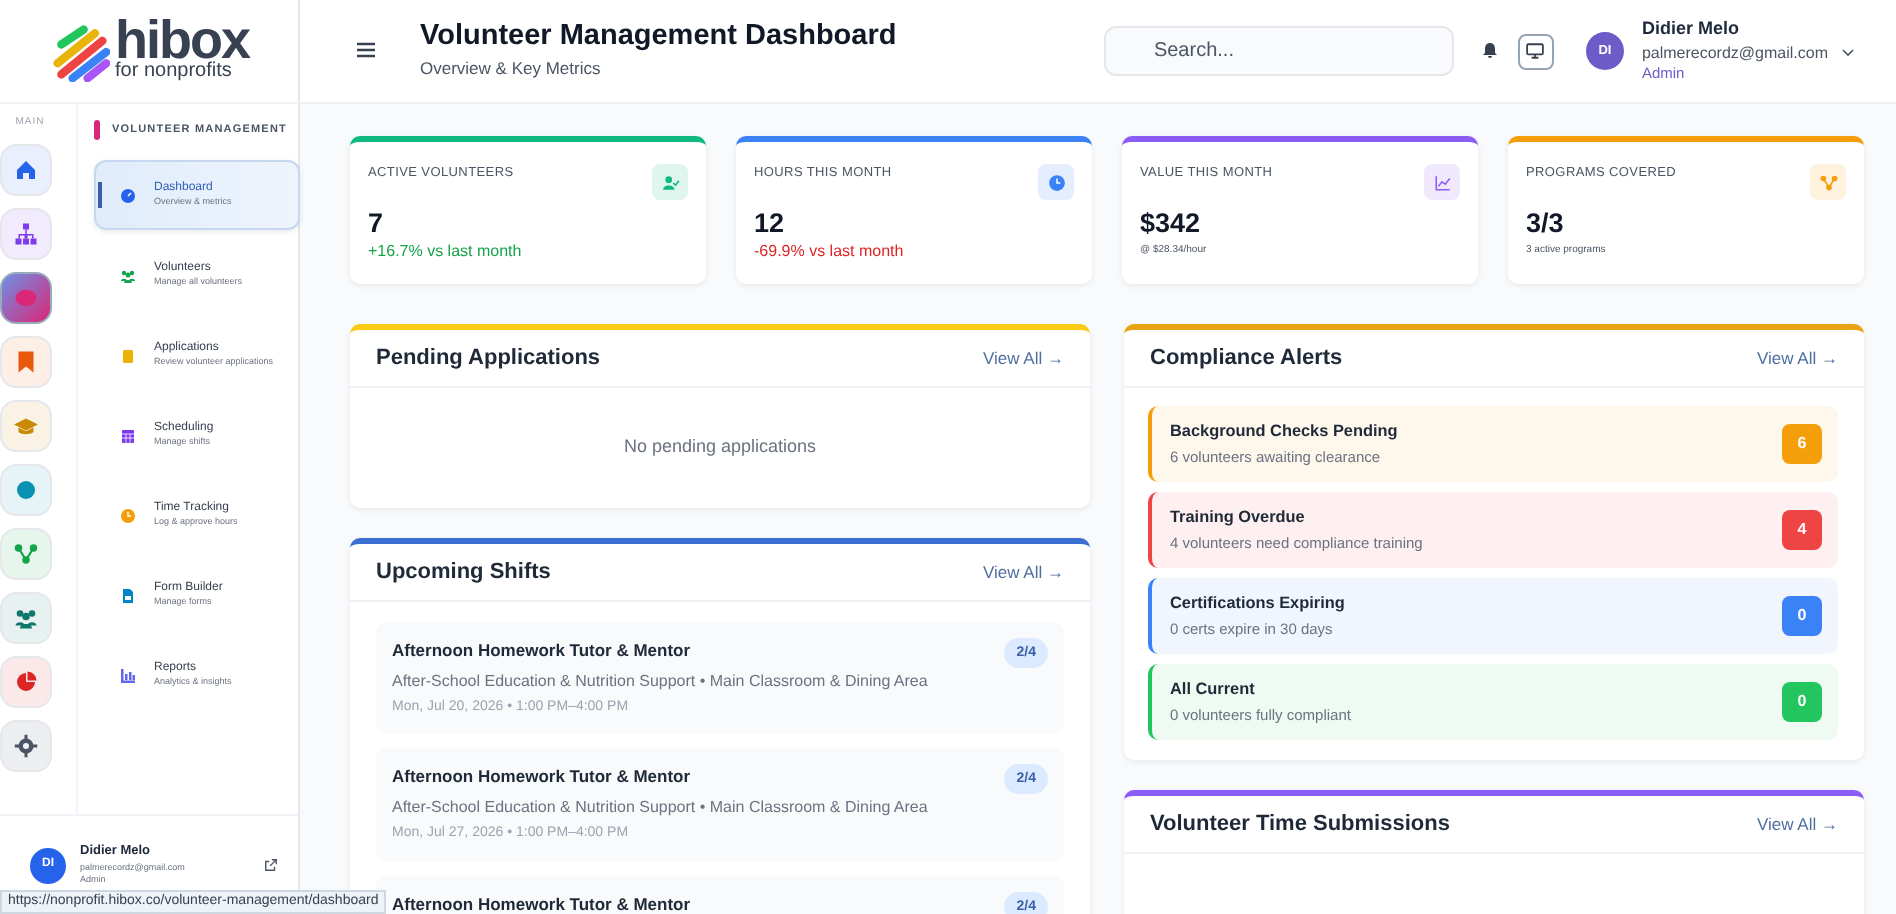  I want to click on network-icon, so click(1828, 182).